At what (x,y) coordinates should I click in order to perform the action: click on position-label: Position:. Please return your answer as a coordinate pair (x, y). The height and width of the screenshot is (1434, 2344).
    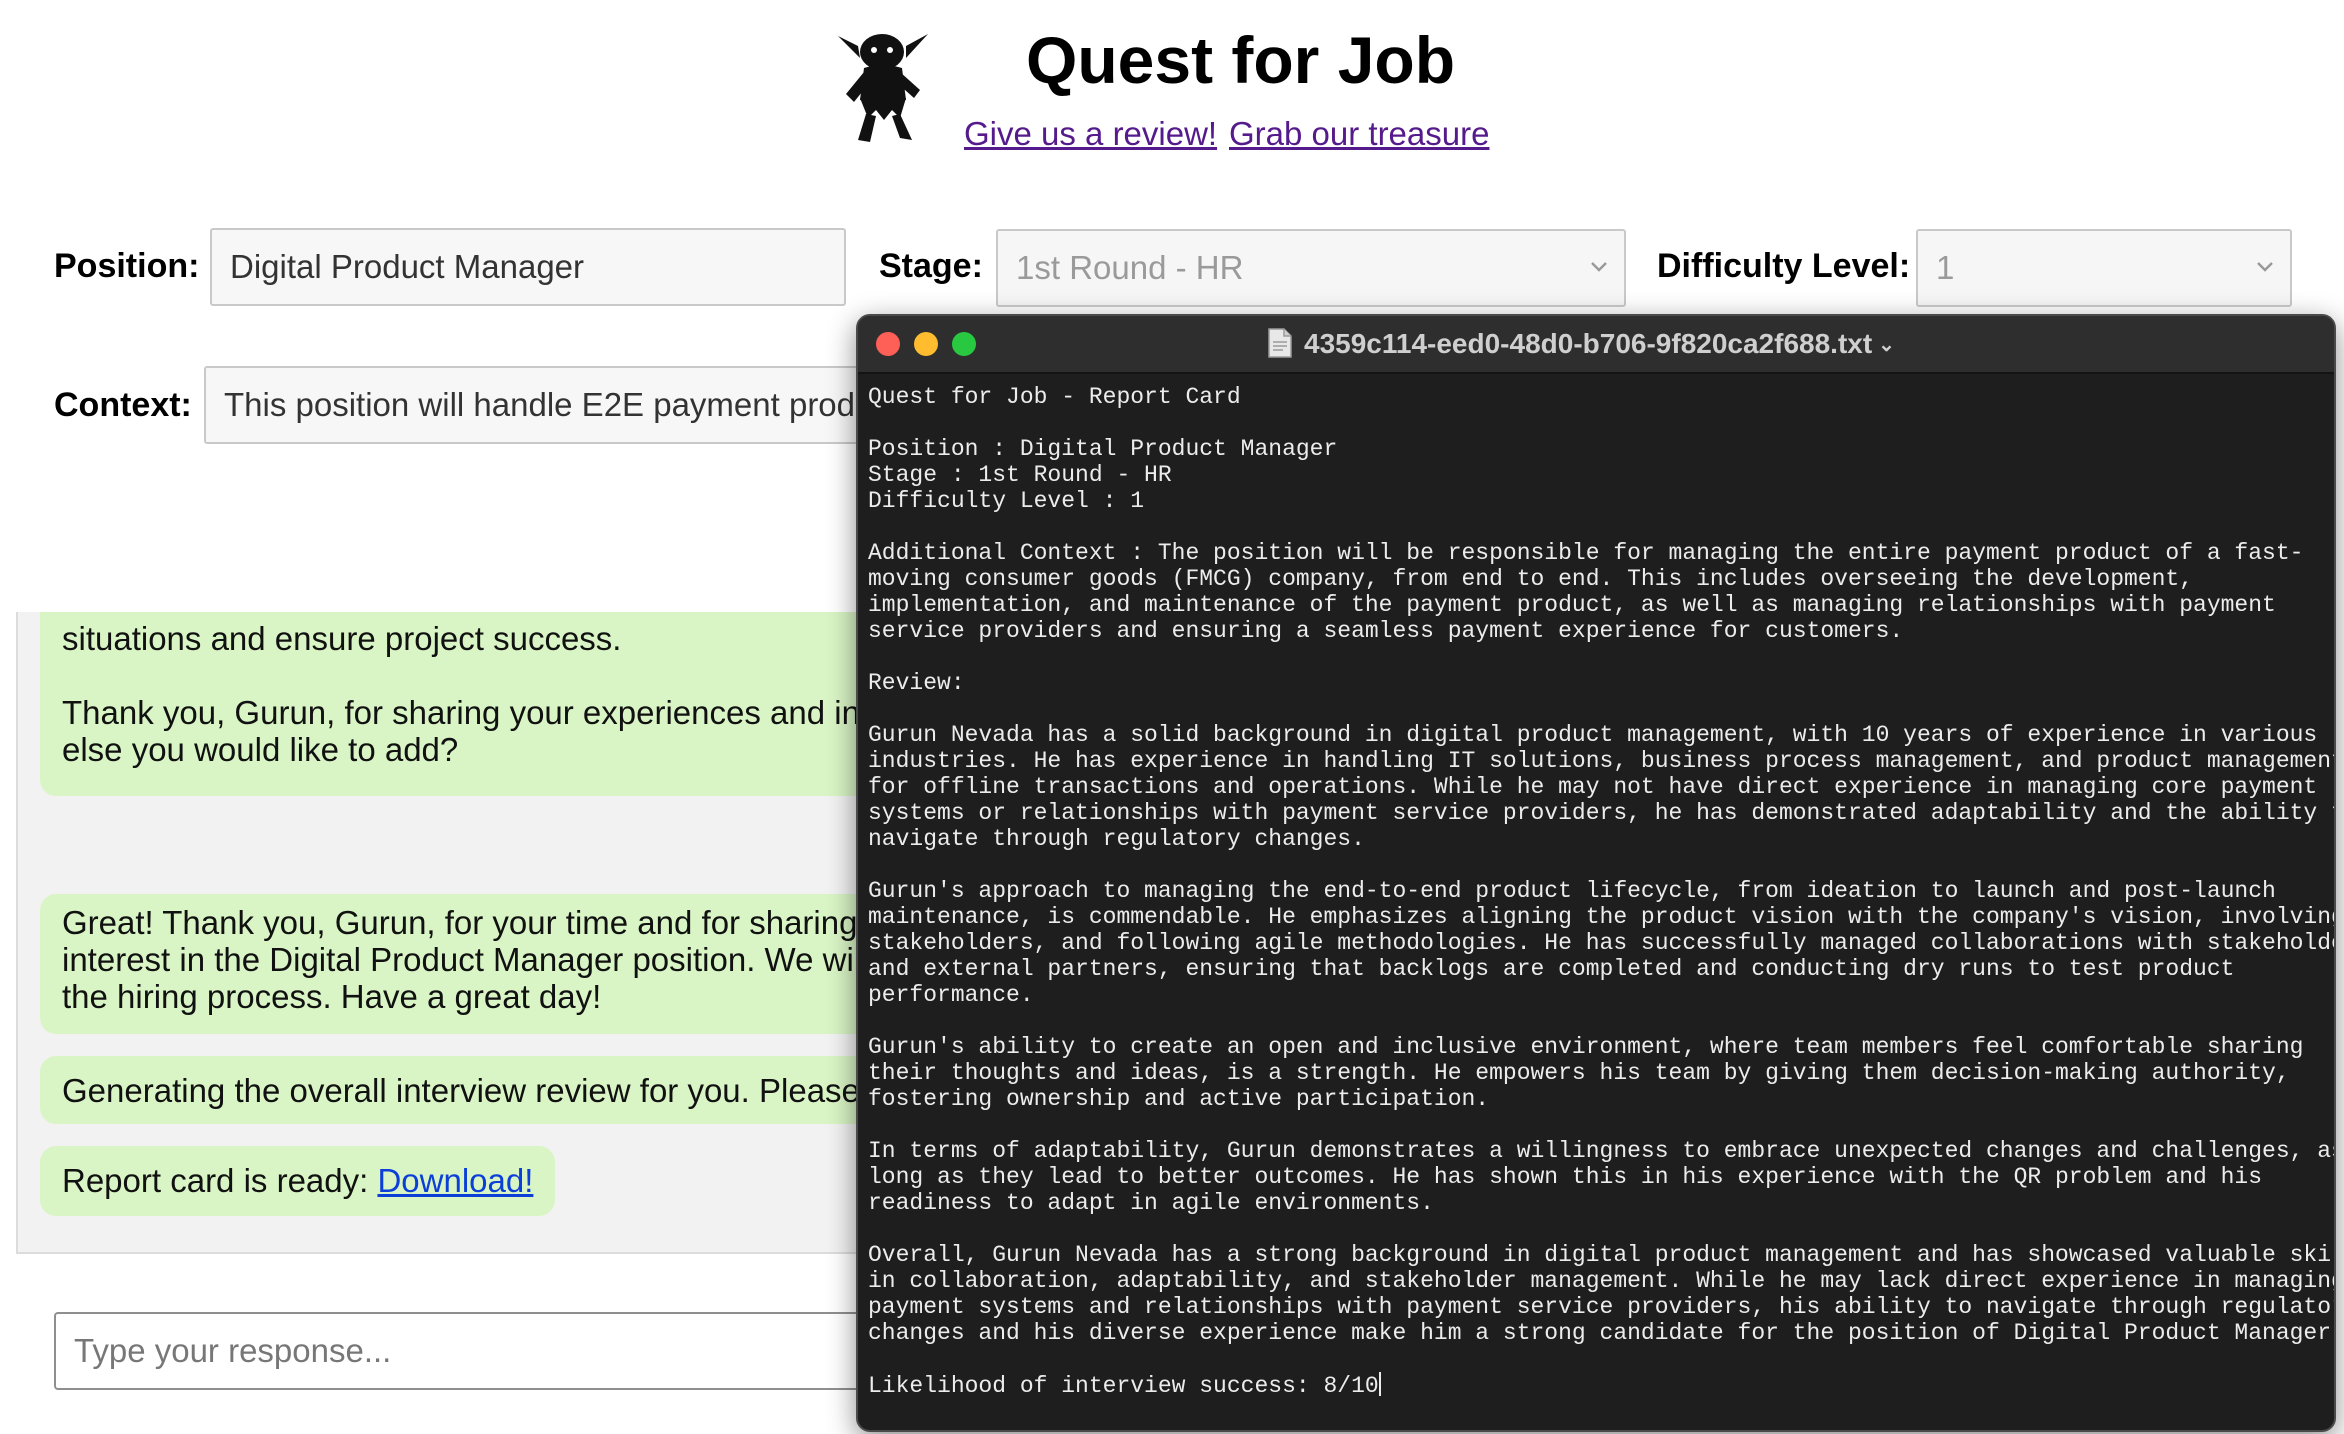
    Looking at the image, I should click on (127, 266).